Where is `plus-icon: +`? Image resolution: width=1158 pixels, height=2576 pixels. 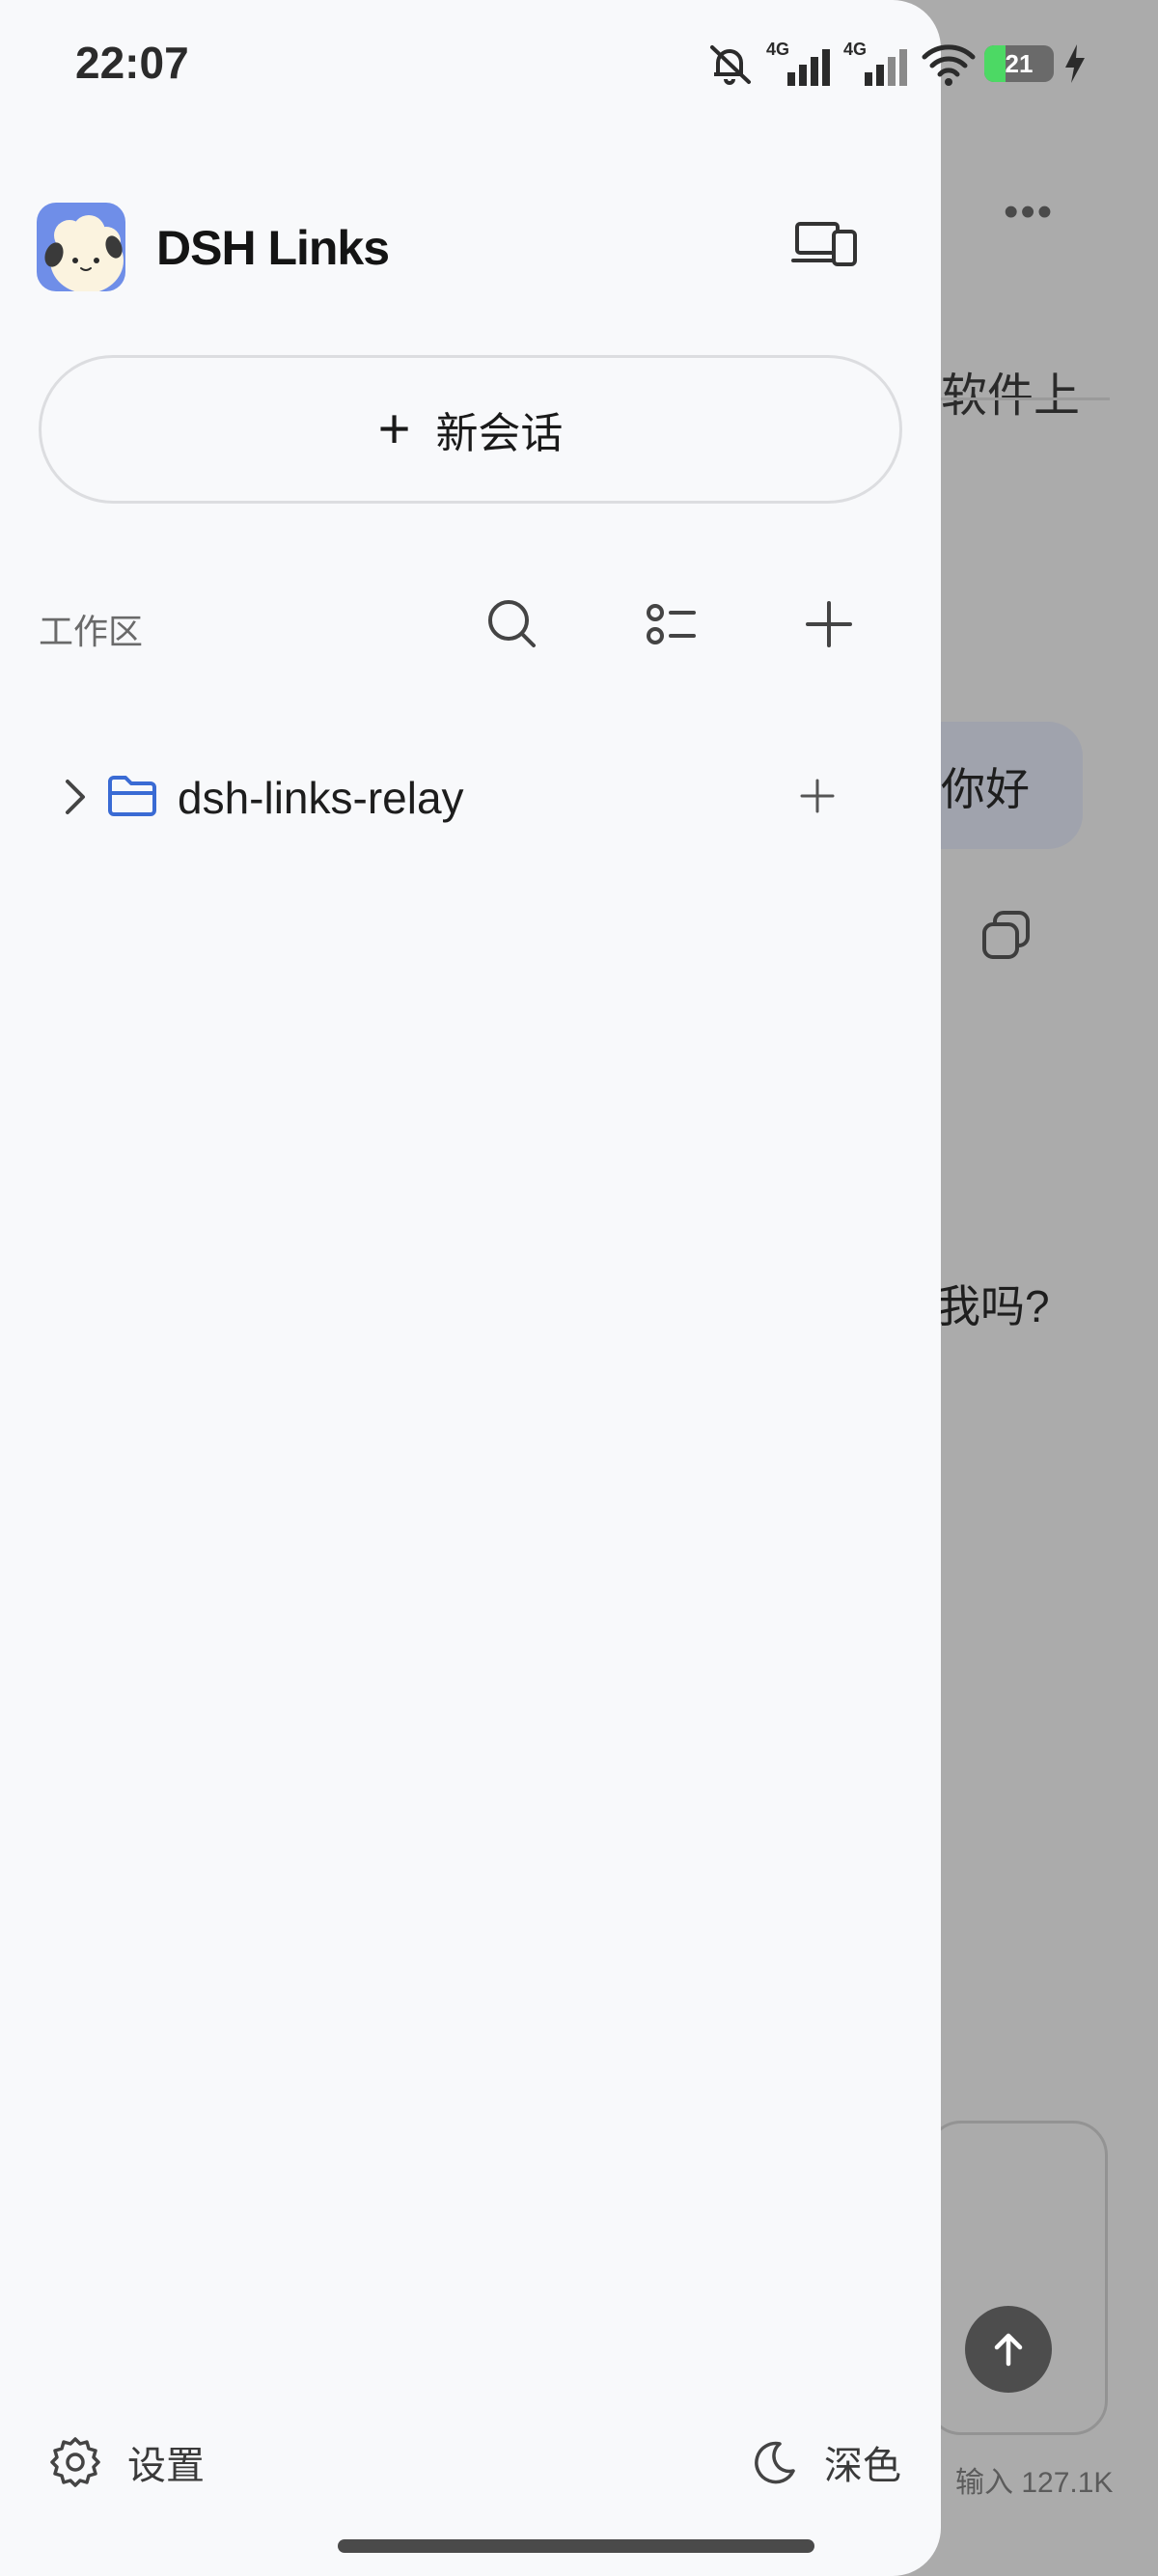 plus-icon: + is located at coordinates (394, 429).